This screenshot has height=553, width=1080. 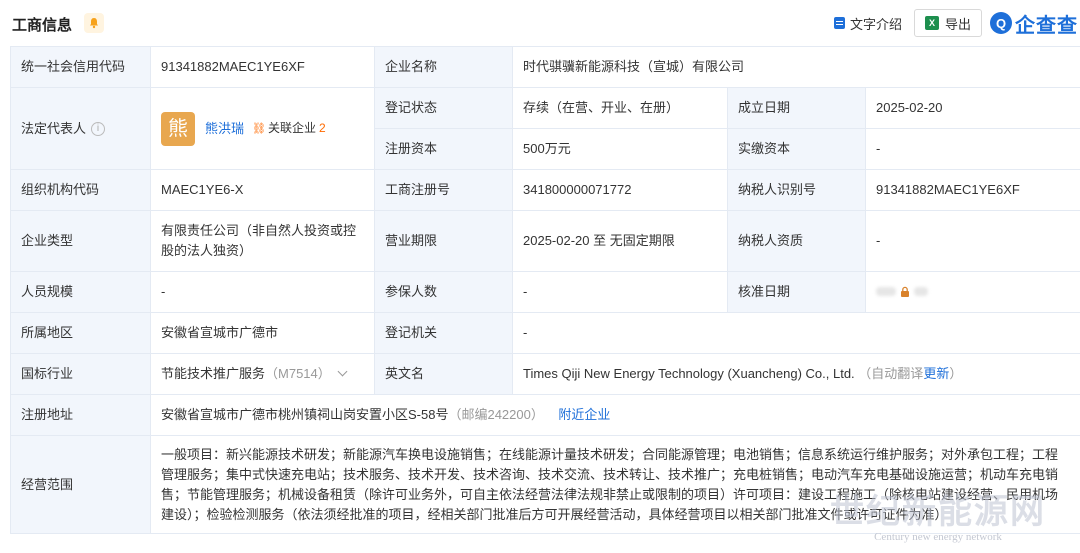 I want to click on founded-label: 成立日期, so click(x=796, y=108).